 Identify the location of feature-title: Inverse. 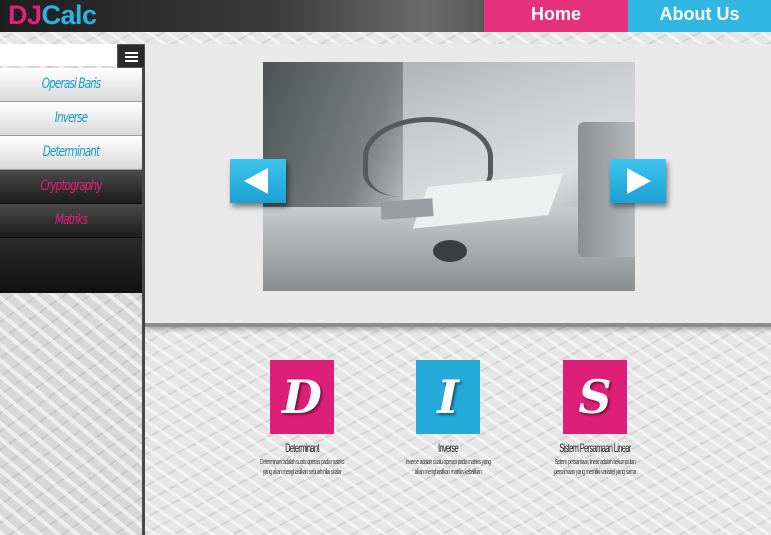
(448, 448).